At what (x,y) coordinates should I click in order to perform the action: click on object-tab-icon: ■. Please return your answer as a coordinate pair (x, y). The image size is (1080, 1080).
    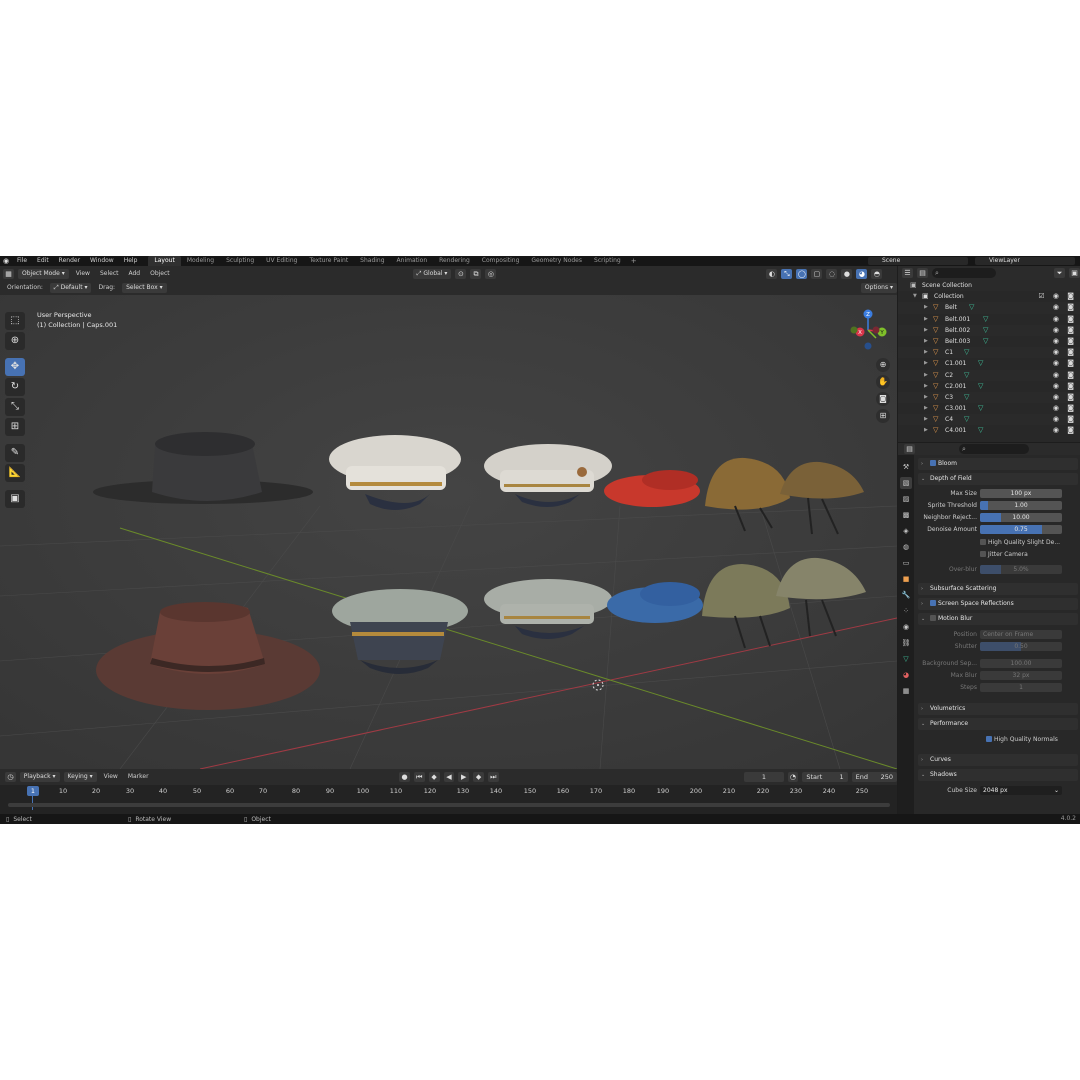
    Looking at the image, I should click on (906, 579).